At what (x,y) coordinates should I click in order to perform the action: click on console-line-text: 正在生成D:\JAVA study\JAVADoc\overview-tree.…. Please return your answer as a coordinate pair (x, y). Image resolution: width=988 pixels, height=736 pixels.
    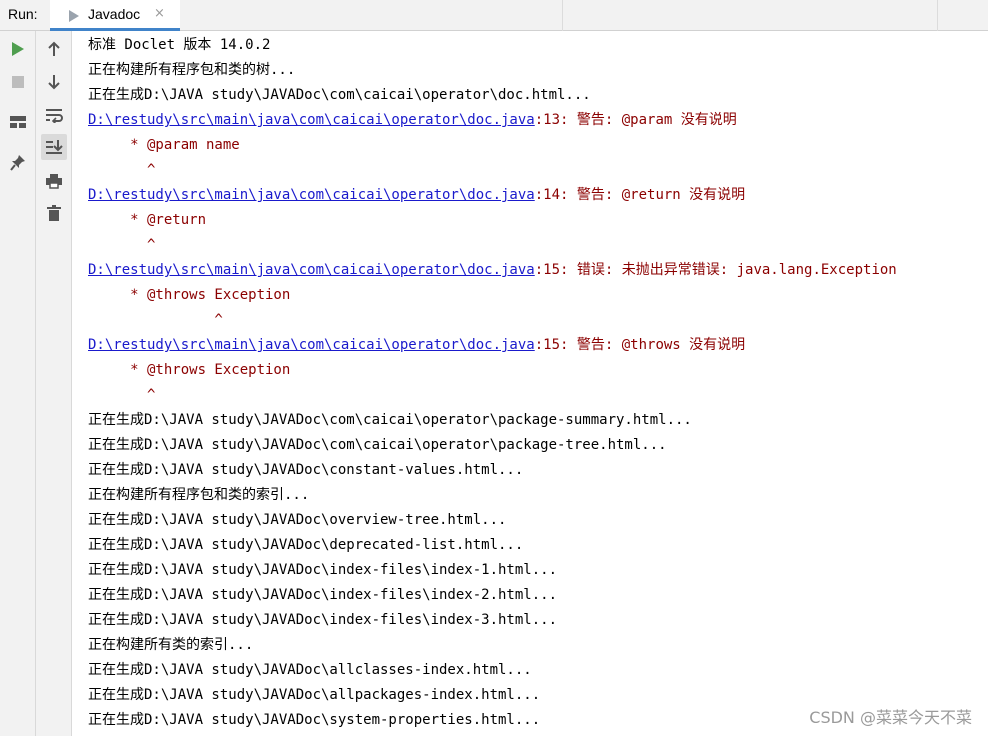
    Looking at the image, I should click on (297, 520).